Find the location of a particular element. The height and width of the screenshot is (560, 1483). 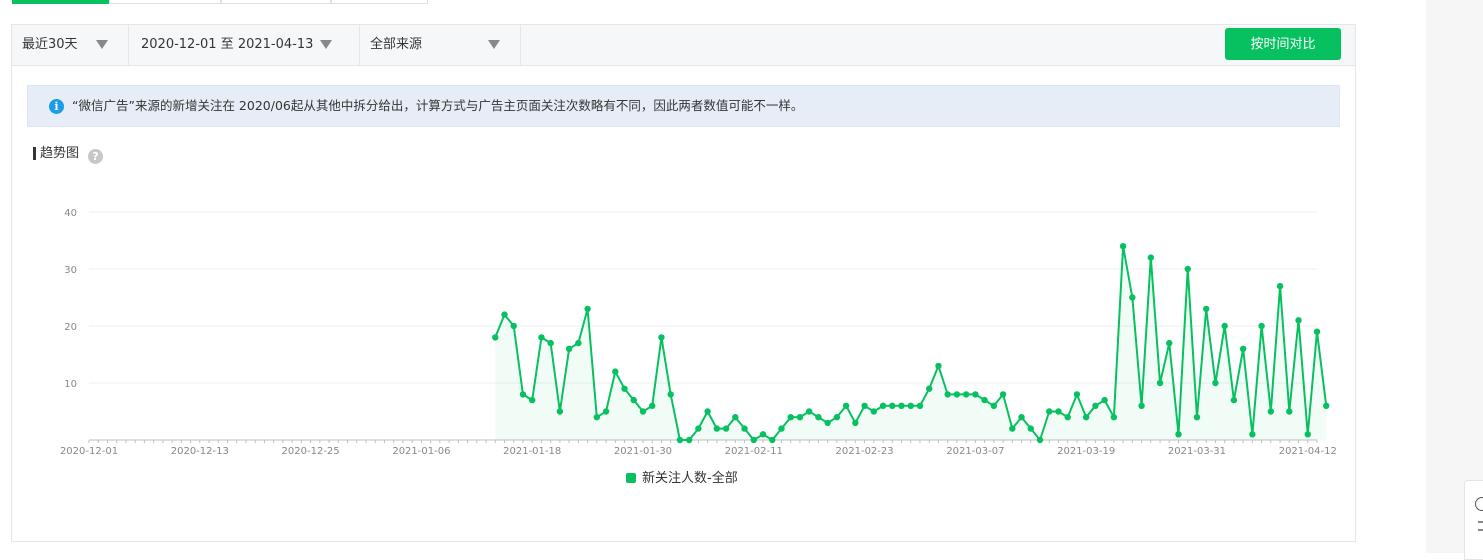

x-tick-label: 2021-01-06 is located at coordinates (421, 451).